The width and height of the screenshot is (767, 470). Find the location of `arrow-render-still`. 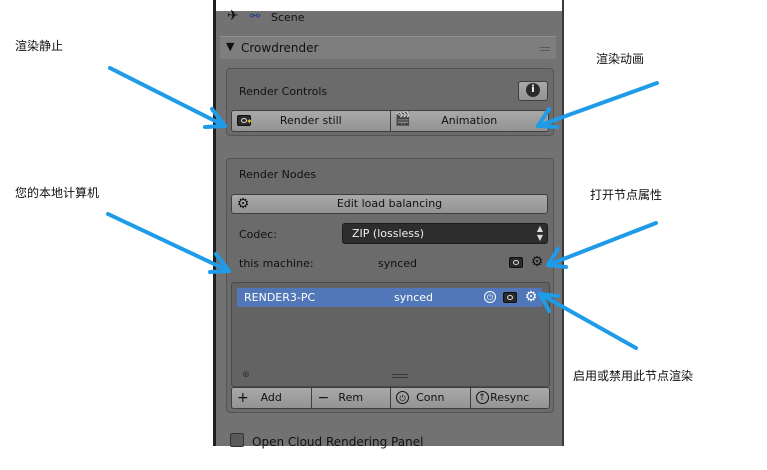

arrow-render-still is located at coordinates (167, 97).